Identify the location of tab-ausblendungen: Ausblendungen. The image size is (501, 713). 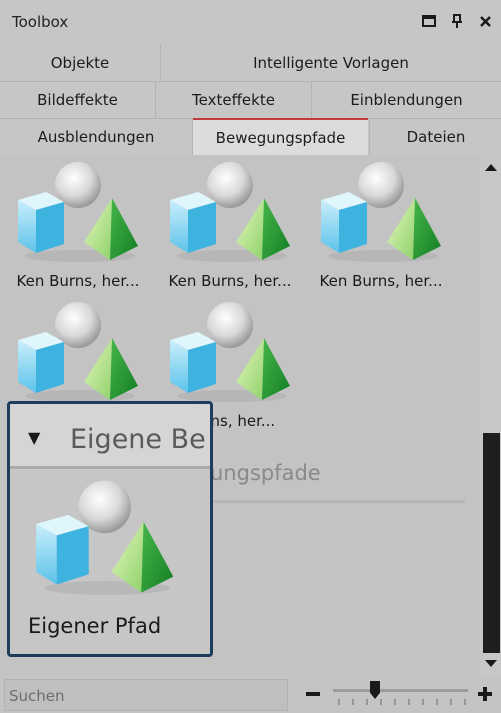
(96, 136).